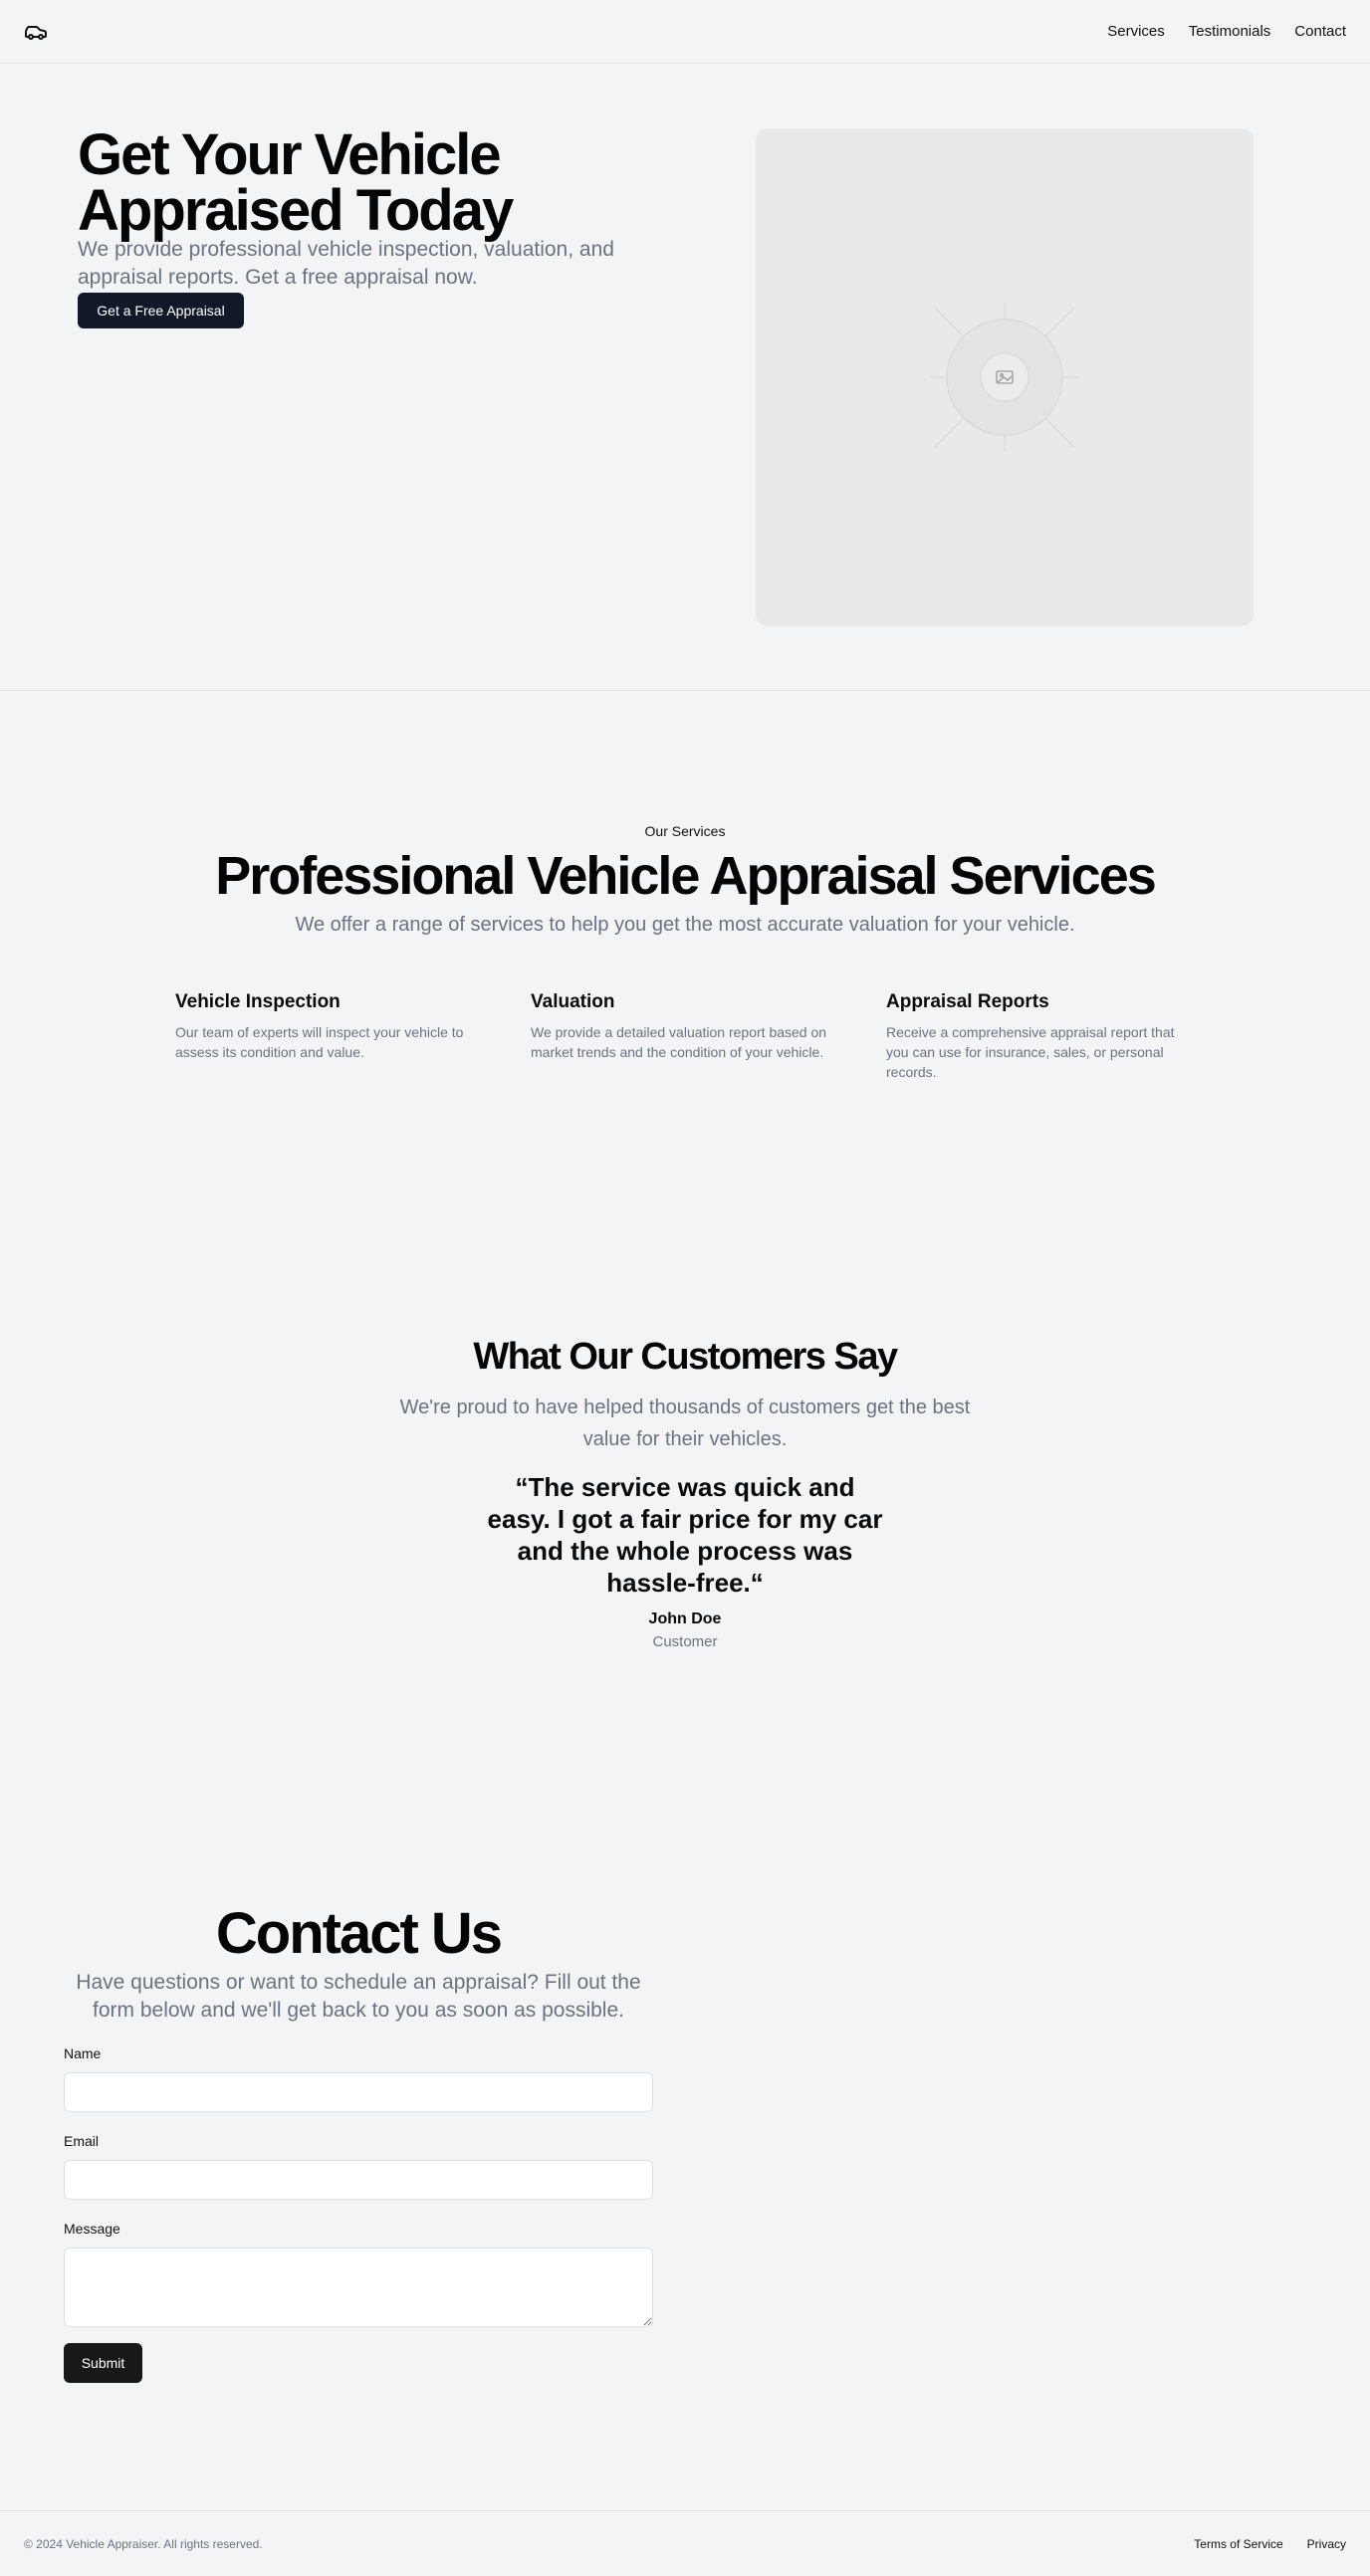  Describe the element at coordinates (36, 32) in the screenshot. I see `car-icon` at that location.